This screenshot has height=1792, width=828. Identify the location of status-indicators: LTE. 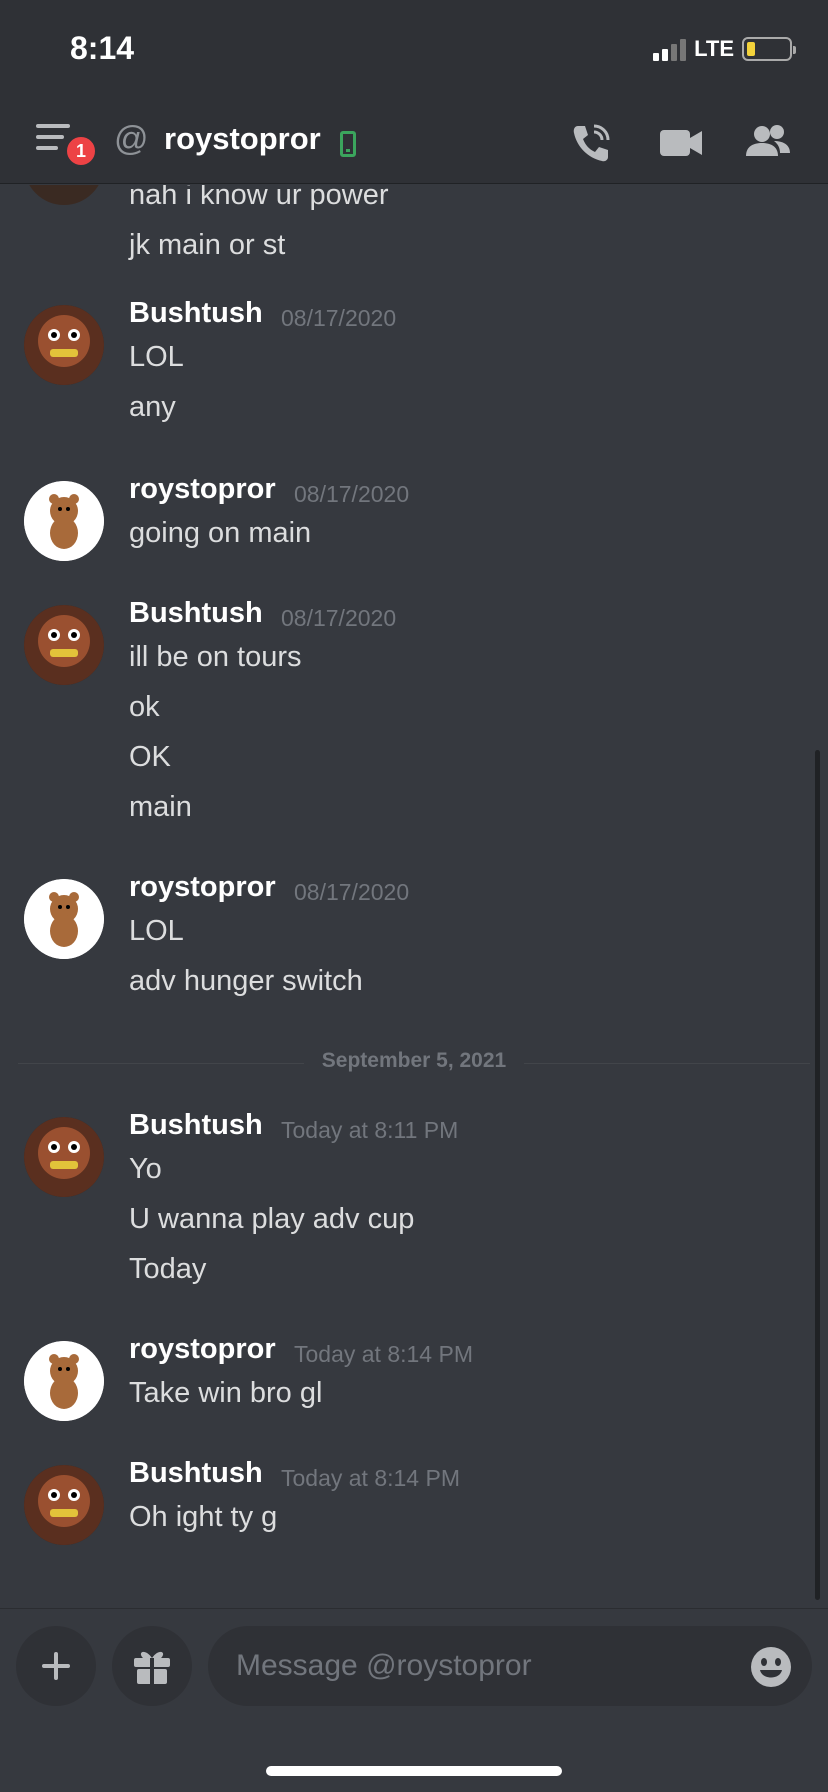
(724, 49).